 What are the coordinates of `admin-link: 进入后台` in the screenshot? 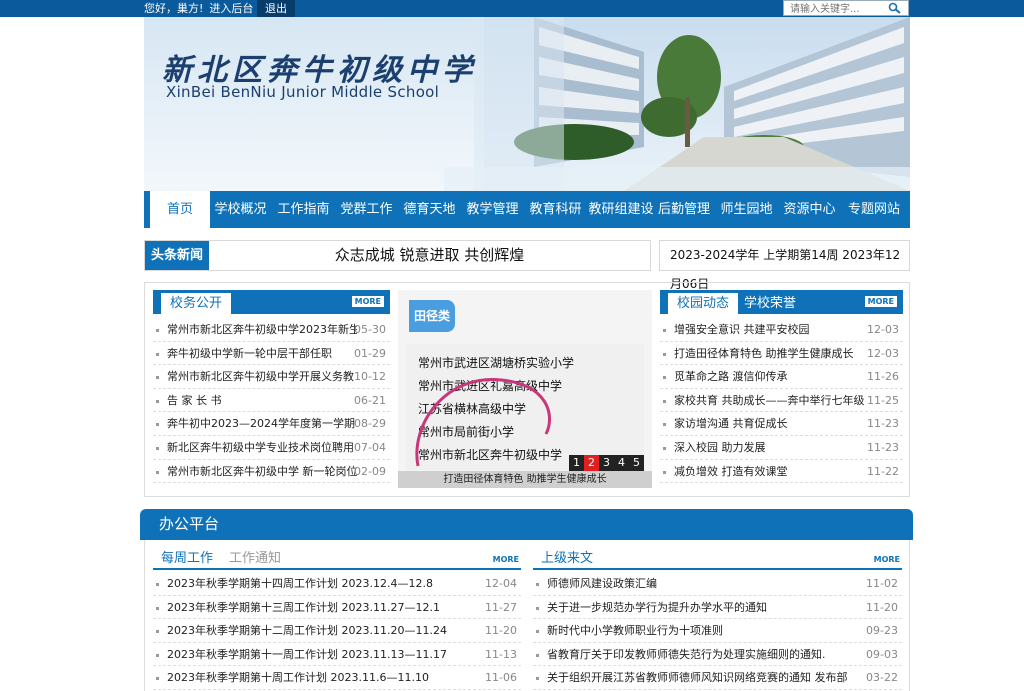 It's located at (231, 8).